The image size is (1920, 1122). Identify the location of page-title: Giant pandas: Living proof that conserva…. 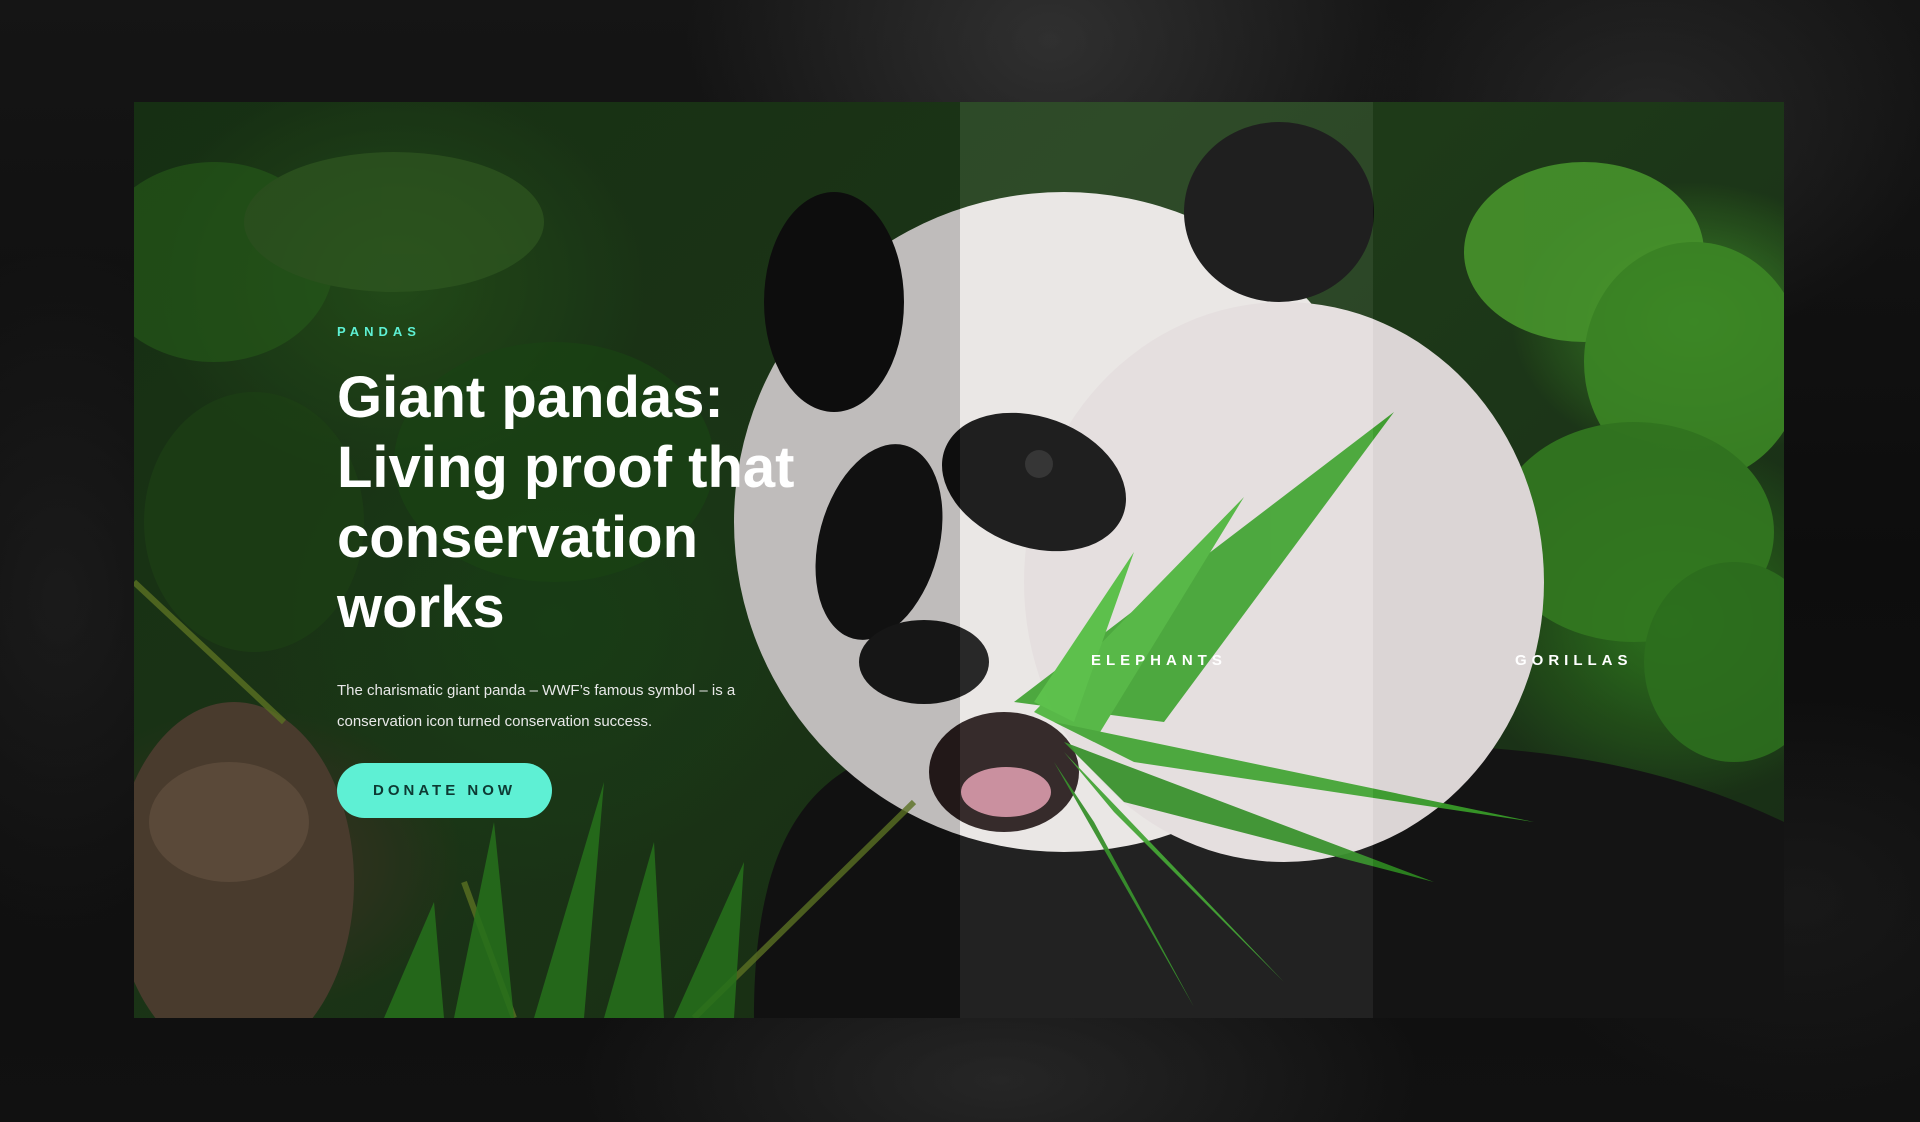
(566, 502).